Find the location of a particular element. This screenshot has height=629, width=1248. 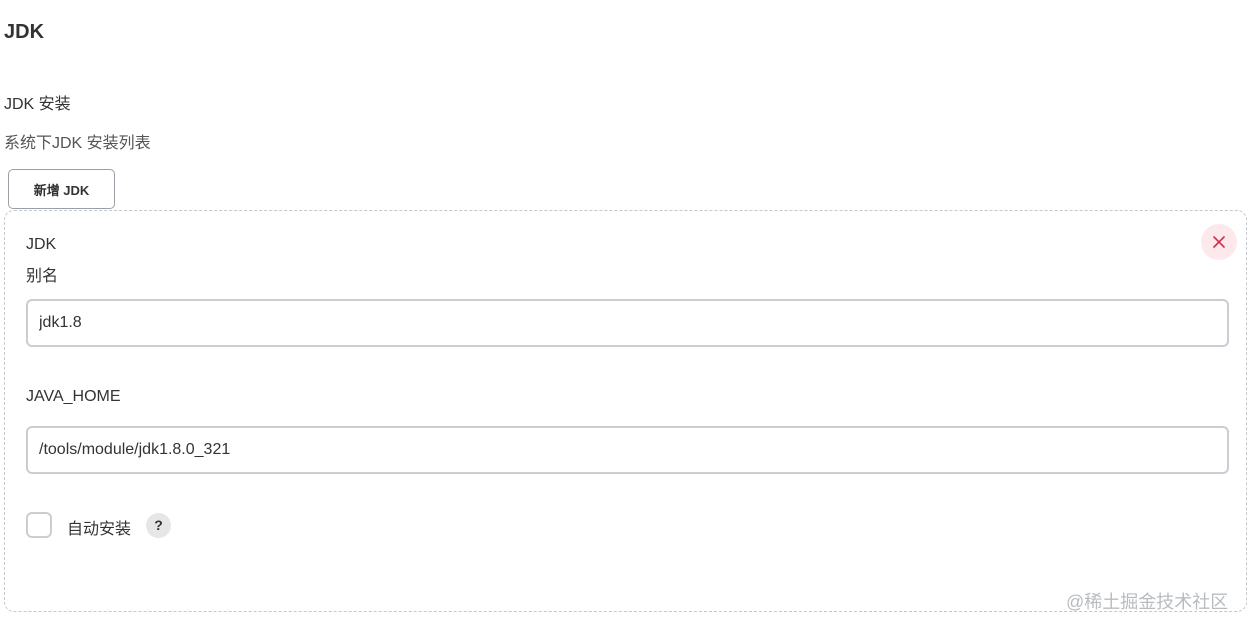

alias-input is located at coordinates (627, 323).